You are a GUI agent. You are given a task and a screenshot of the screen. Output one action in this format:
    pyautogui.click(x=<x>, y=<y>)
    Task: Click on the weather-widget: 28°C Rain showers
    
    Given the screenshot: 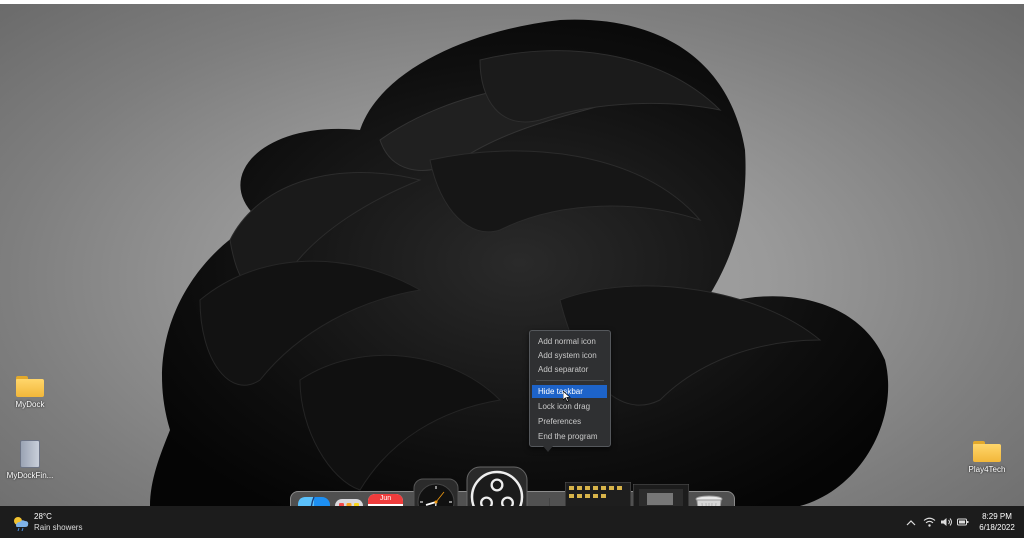 What is the action you would take?
    pyautogui.click(x=55, y=523)
    